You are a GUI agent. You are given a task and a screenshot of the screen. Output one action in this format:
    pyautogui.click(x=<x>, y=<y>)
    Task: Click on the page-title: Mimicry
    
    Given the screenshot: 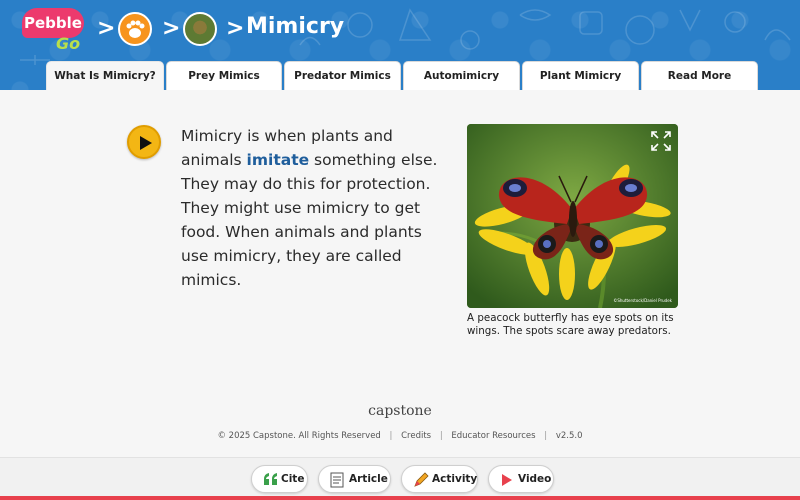 What is the action you would take?
    pyautogui.click(x=295, y=26)
    